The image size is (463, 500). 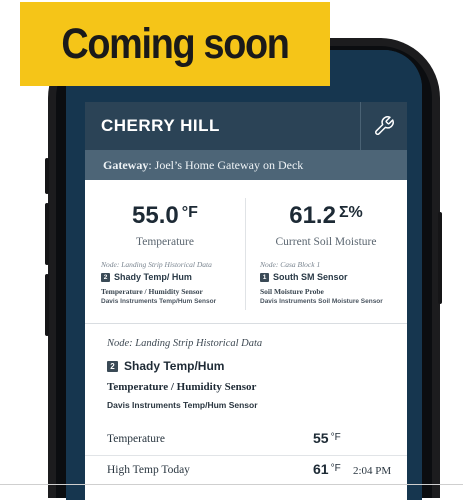 I want to click on temperature-value: 55.0 °F, so click(x=165, y=216).